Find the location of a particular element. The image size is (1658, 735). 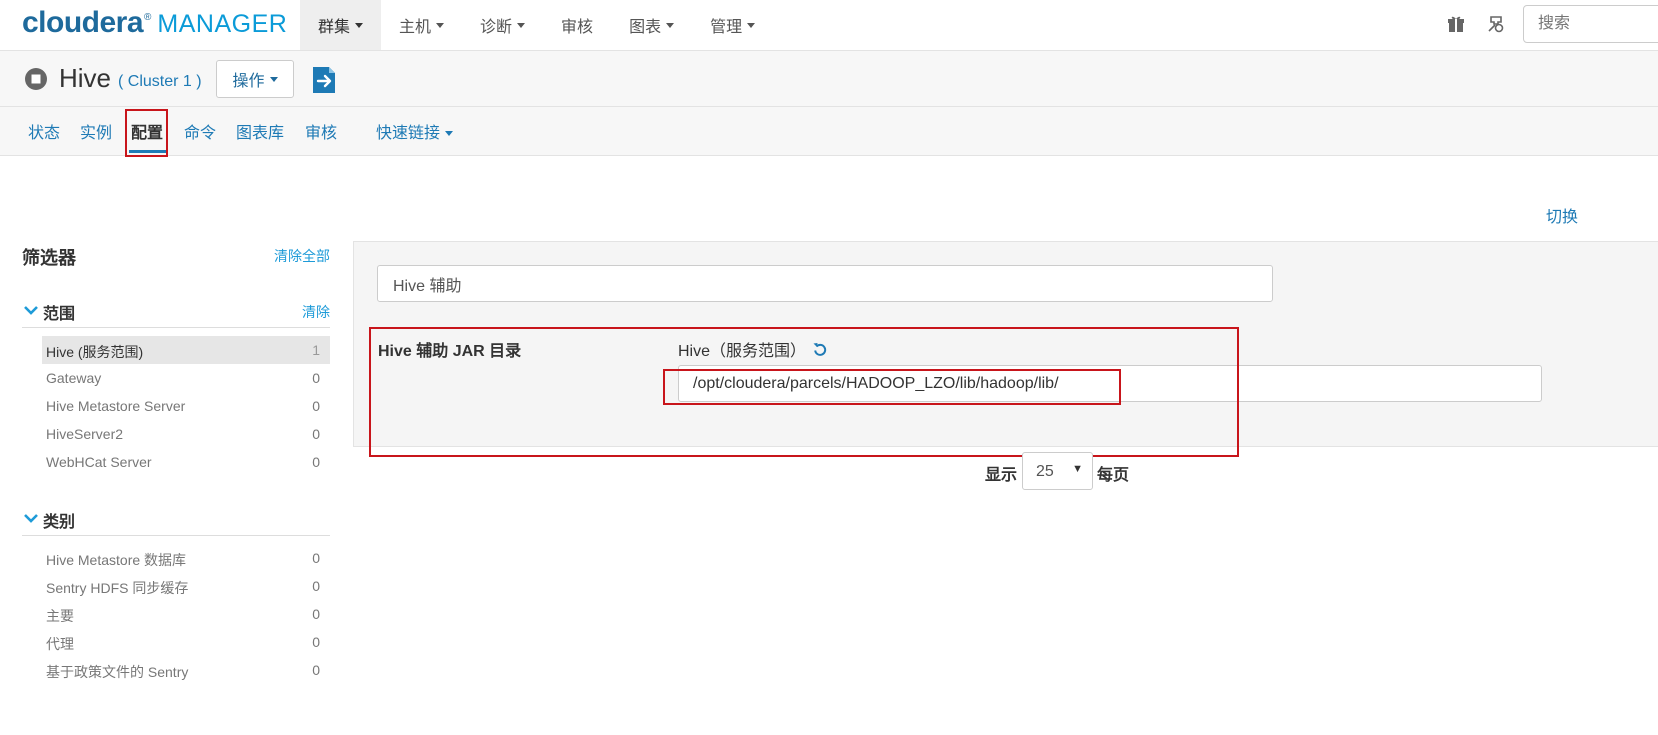

per-page-select: 25 ▼ is located at coordinates (1057, 471).